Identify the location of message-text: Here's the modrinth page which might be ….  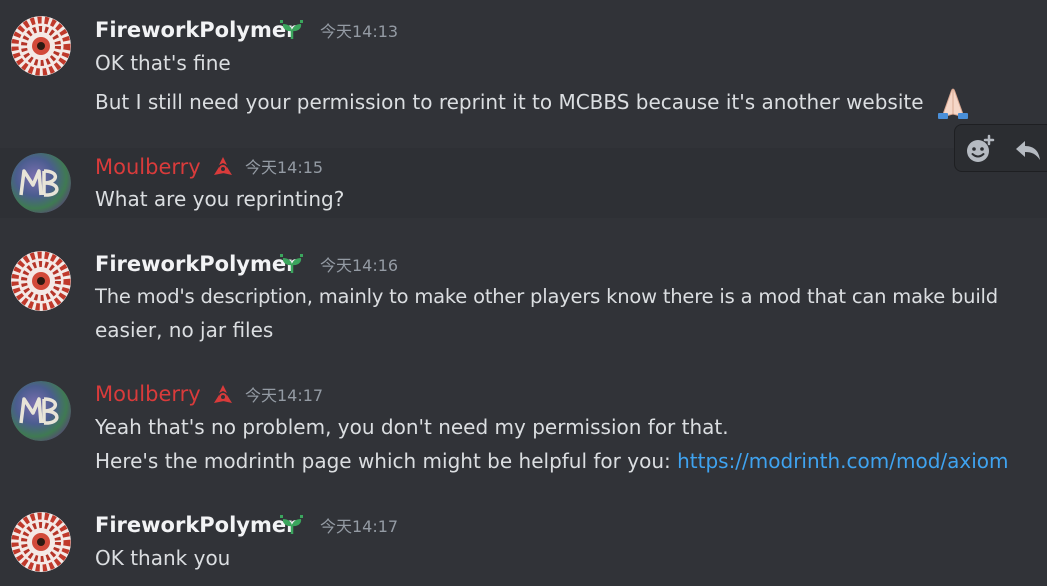
(552, 461).